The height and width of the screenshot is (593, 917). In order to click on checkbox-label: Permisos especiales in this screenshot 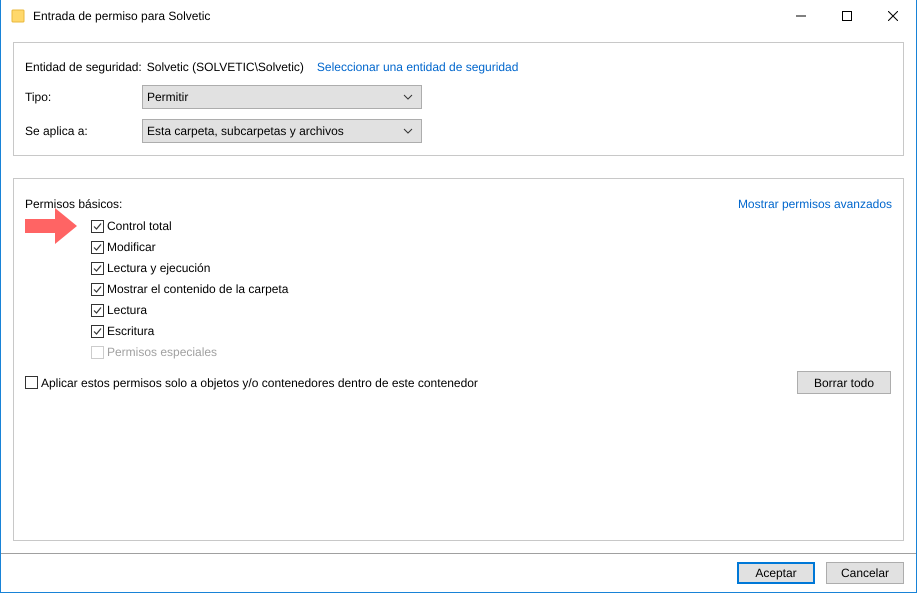, I will do `click(162, 352)`.